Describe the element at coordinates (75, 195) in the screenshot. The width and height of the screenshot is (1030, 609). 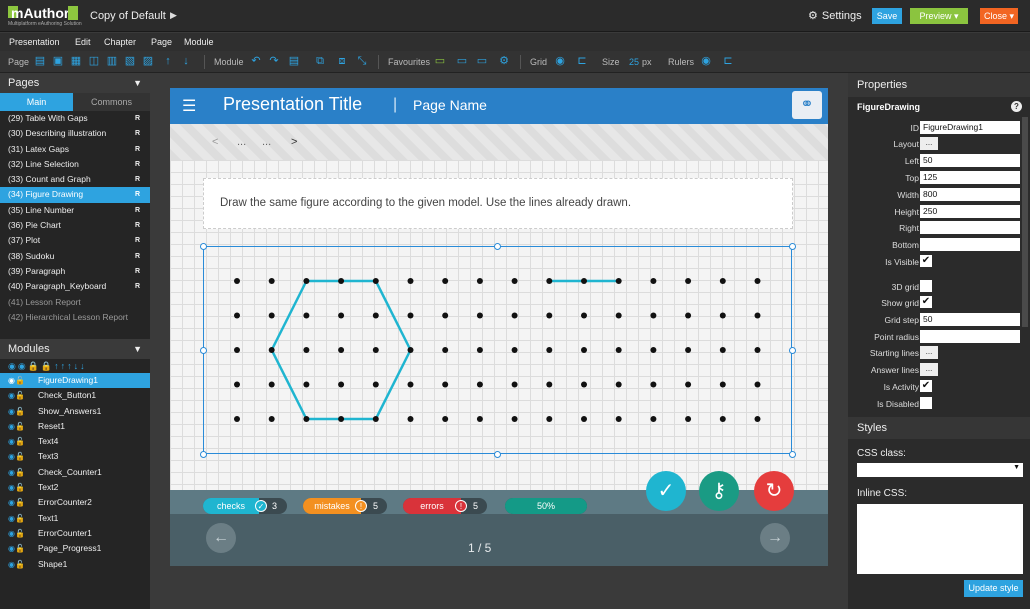
I see `page-item-selected: (34) Figure Drawing R` at that location.